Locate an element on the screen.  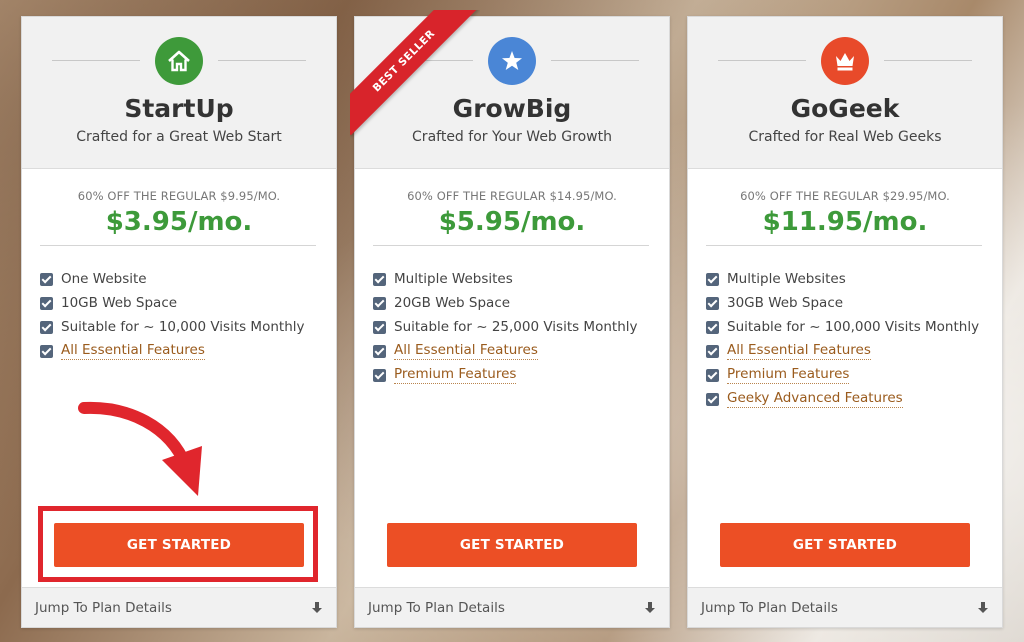
feature-item: Suitable for ~ 25,000 Visits Monthly is located at coordinates (505, 327).